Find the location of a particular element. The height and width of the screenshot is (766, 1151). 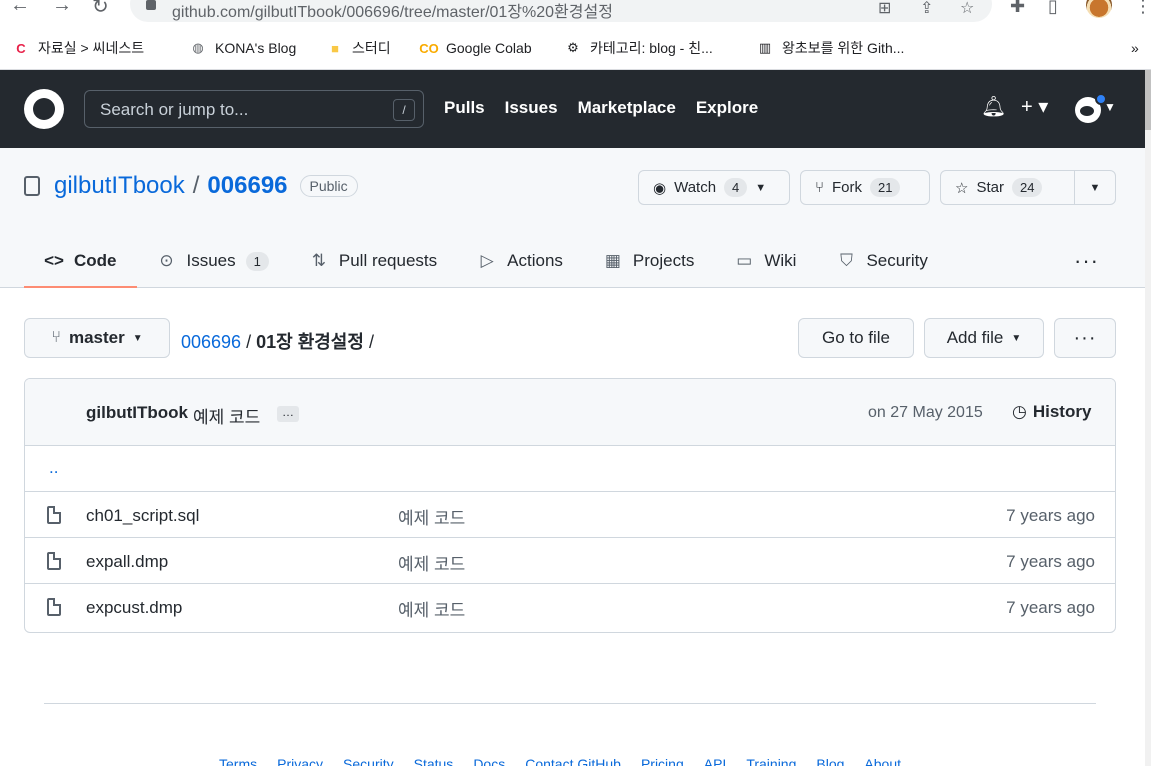

tab-label: Actions is located at coordinates (535, 260).